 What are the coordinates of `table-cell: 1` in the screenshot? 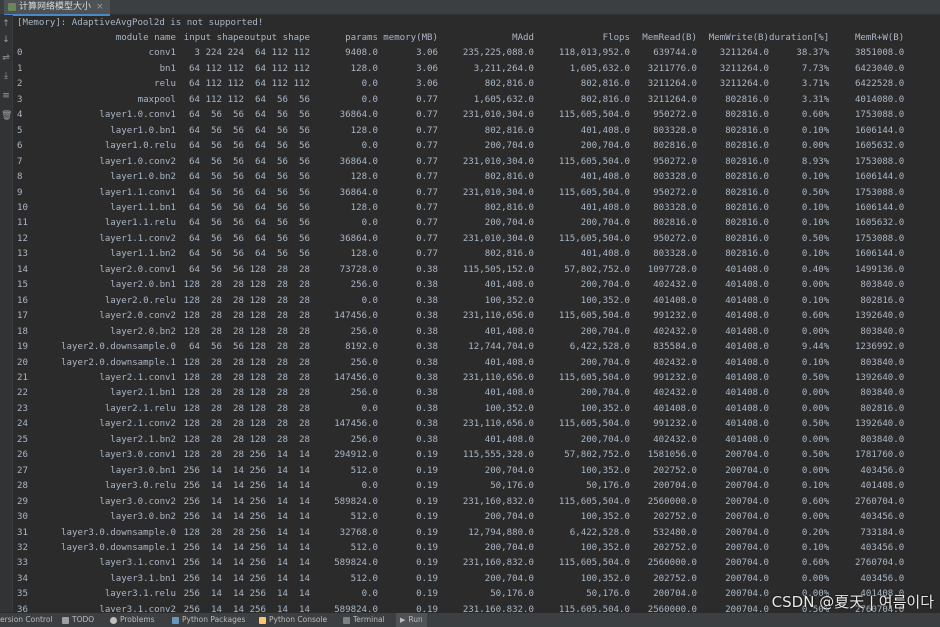 It's located at (20, 68).